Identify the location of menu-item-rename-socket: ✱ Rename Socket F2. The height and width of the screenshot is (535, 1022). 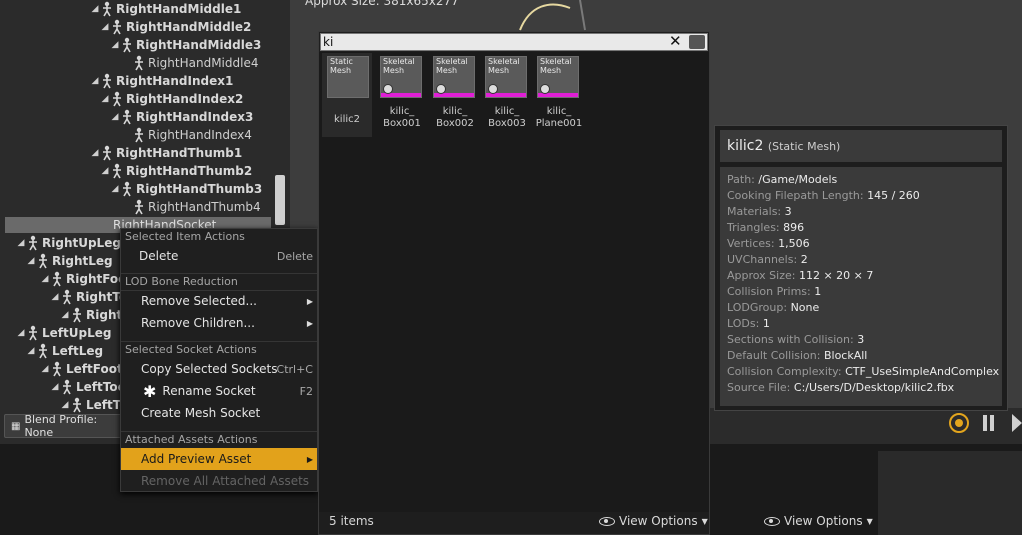
(219, 391).